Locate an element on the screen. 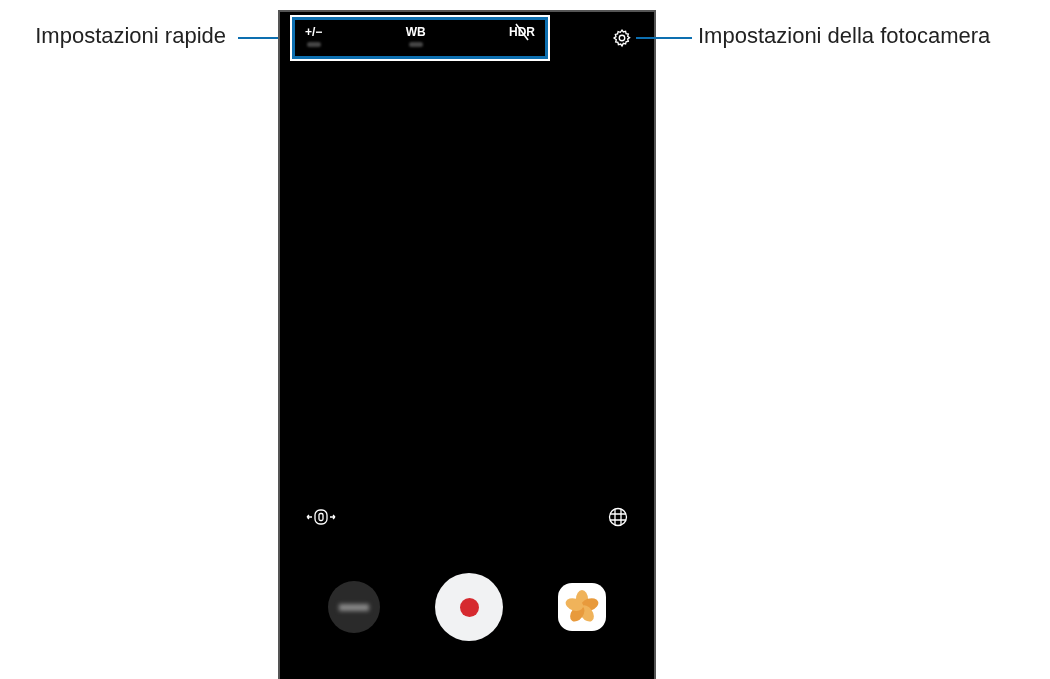 Image resolution: width=1050 pixels, height=679 pixels. flower-icon is located at coordinates (582, 607).